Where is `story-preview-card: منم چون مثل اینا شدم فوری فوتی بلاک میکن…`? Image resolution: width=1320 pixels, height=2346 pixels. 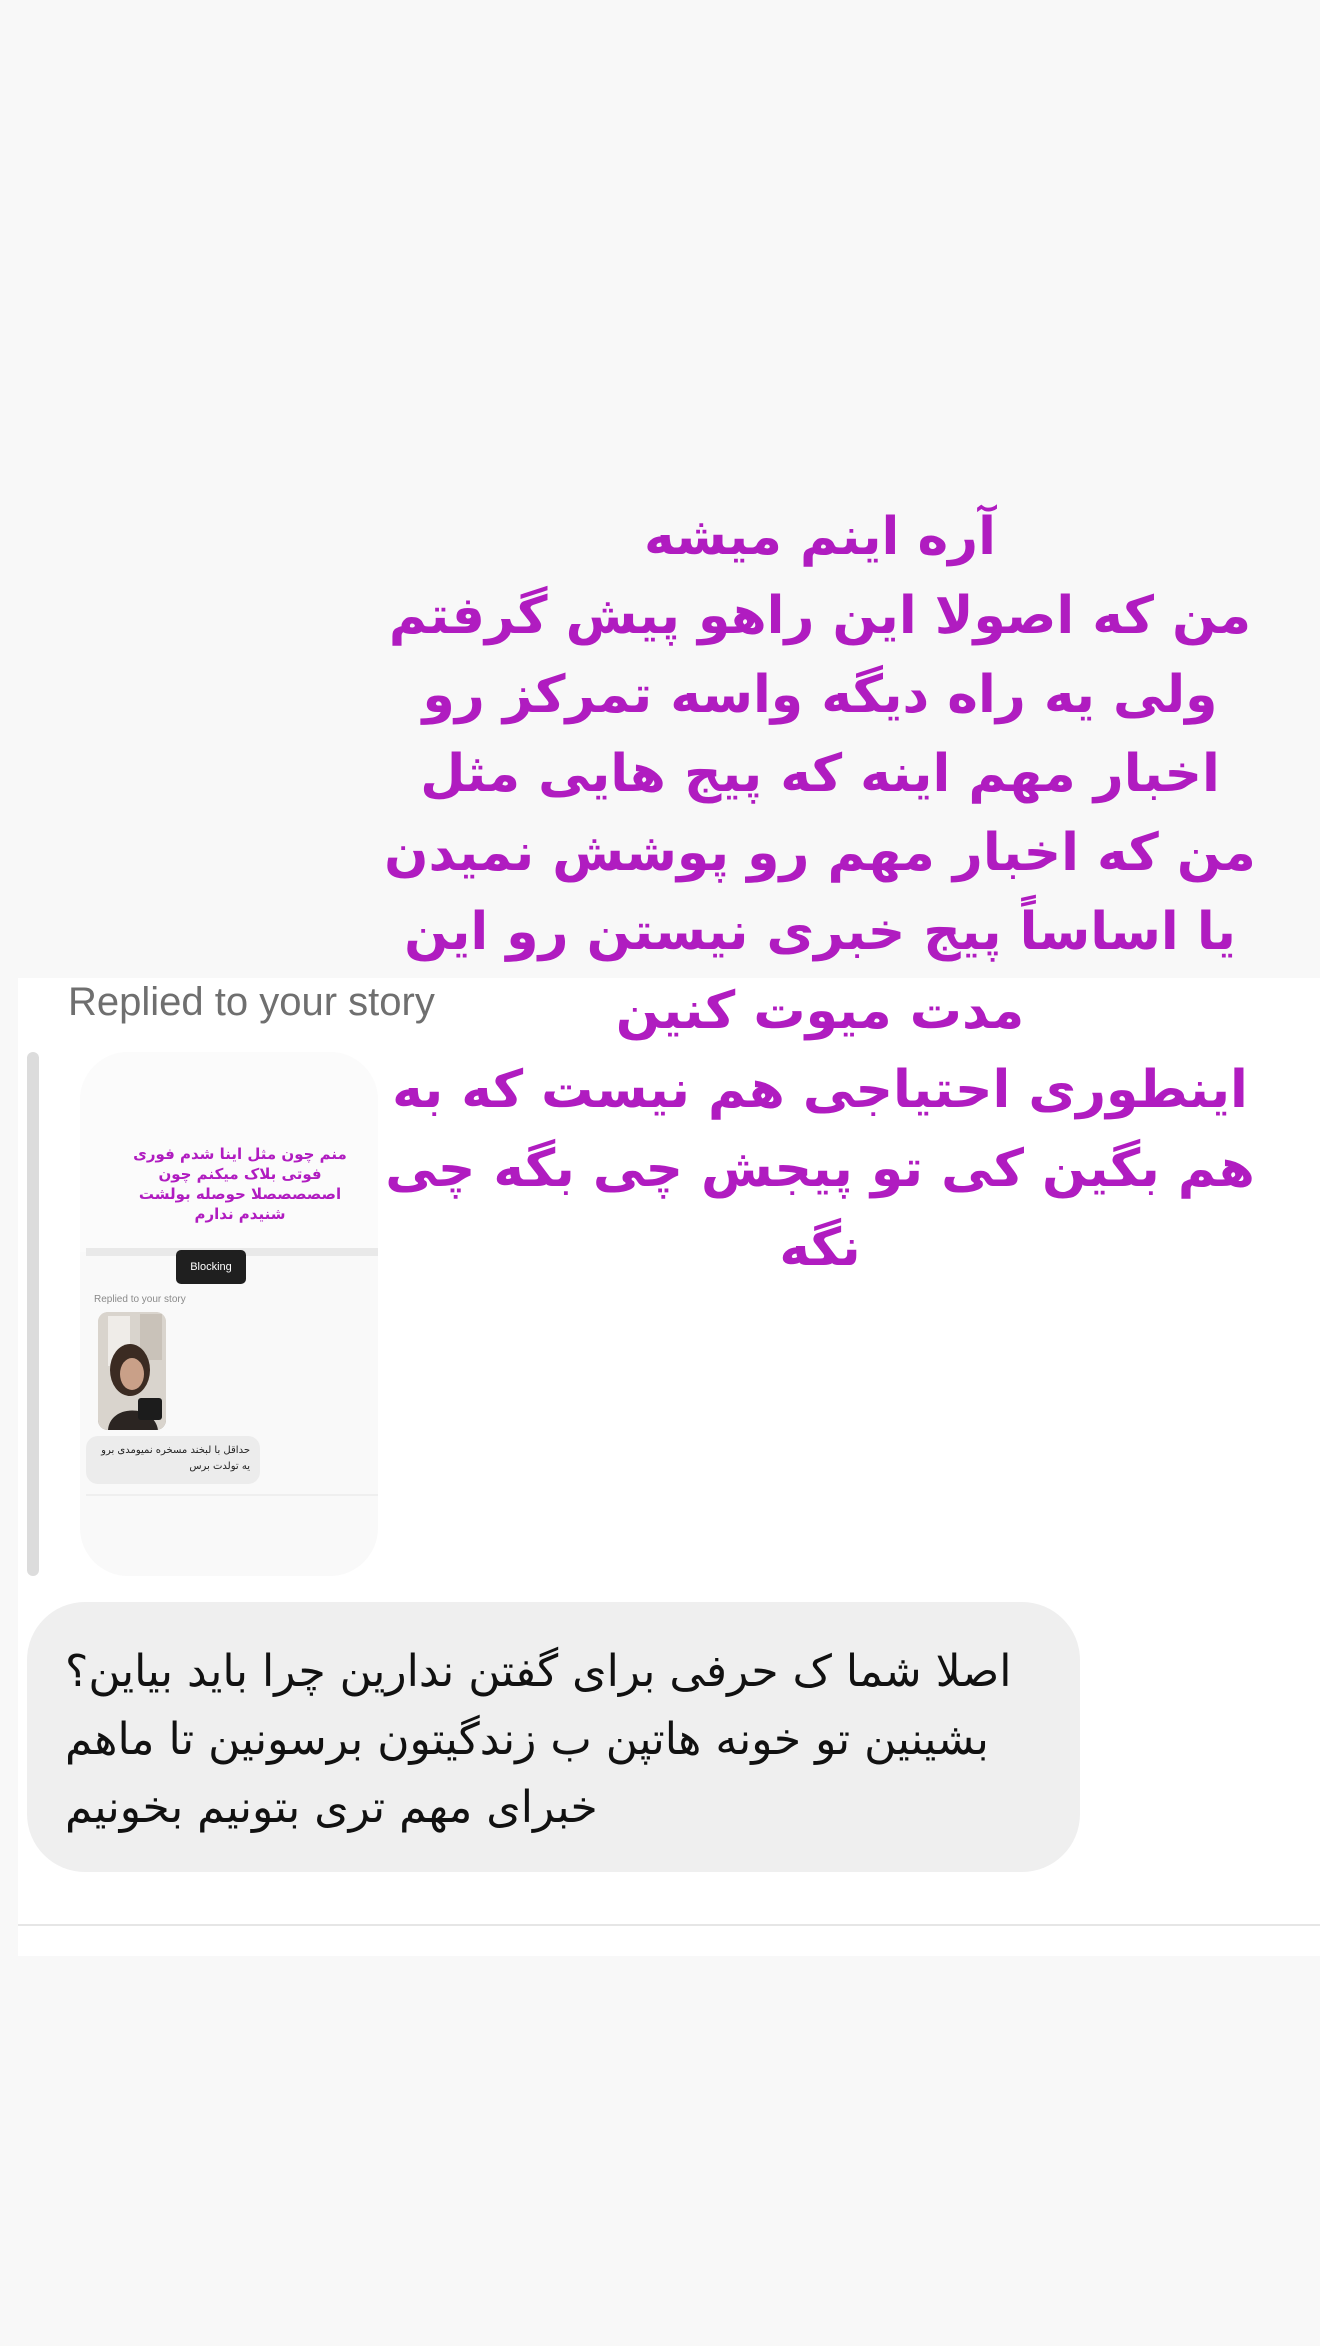 story-preview-card: منم چون مثل اینا شدم فوری فوتی بلاک میکن… is located at coordinates (229, 1314).